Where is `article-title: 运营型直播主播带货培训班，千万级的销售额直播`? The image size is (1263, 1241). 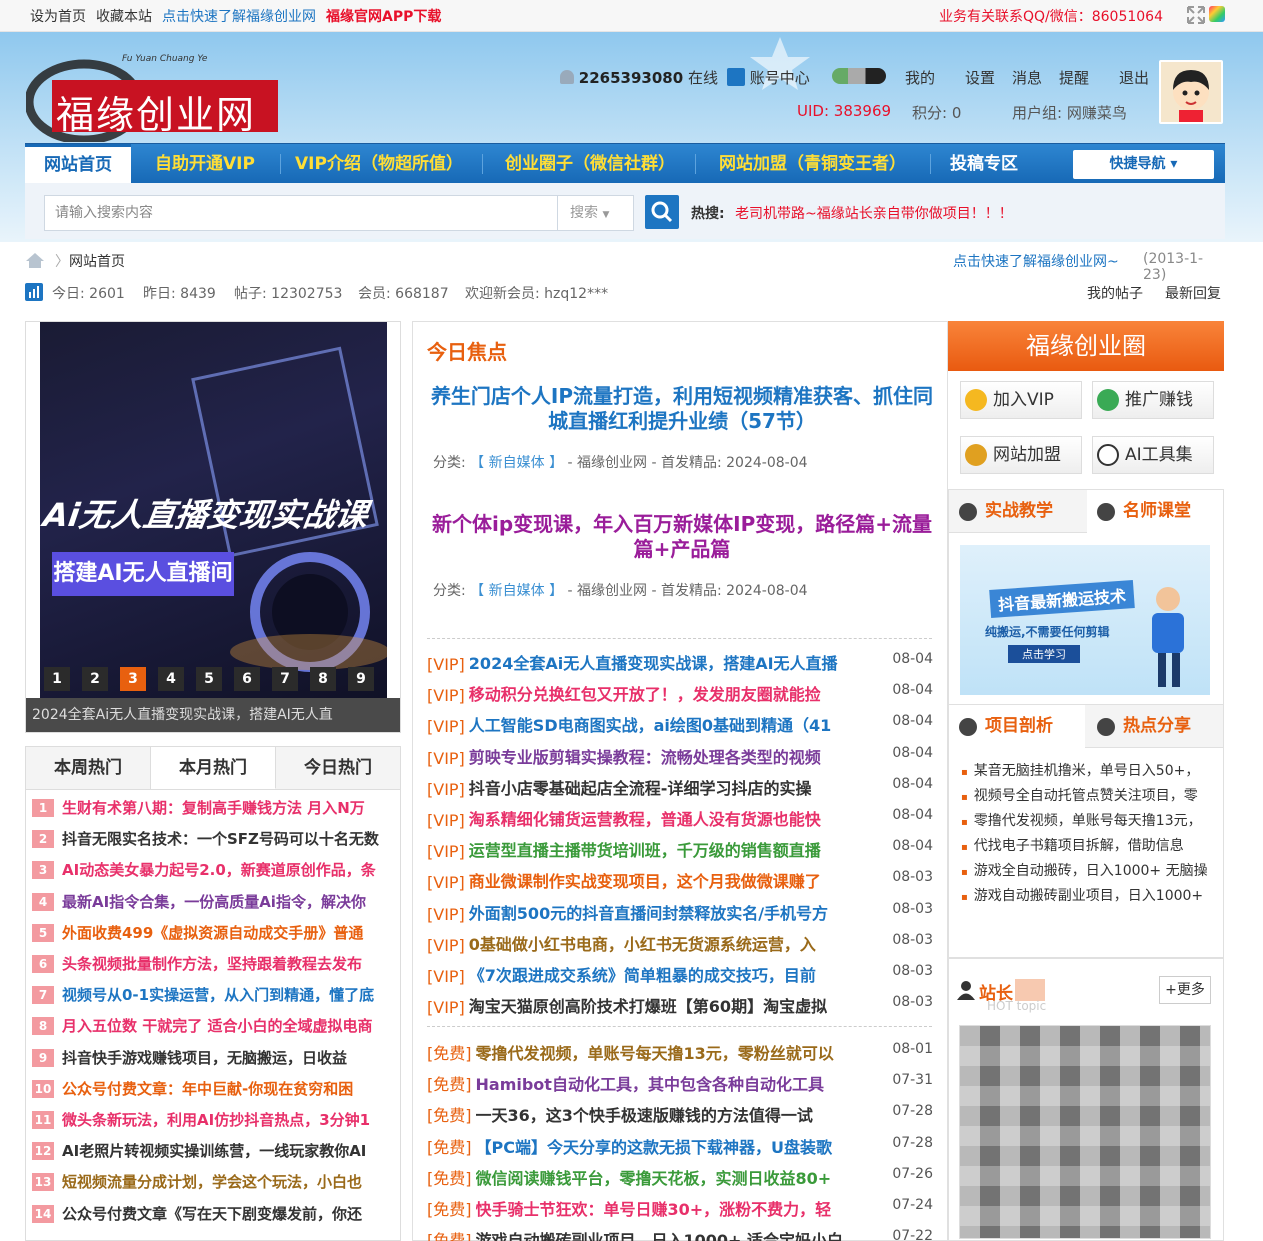
article-title: 运营型直播主播带货培训班，千万级的销售额直播 is located at coordinates (674, 849).